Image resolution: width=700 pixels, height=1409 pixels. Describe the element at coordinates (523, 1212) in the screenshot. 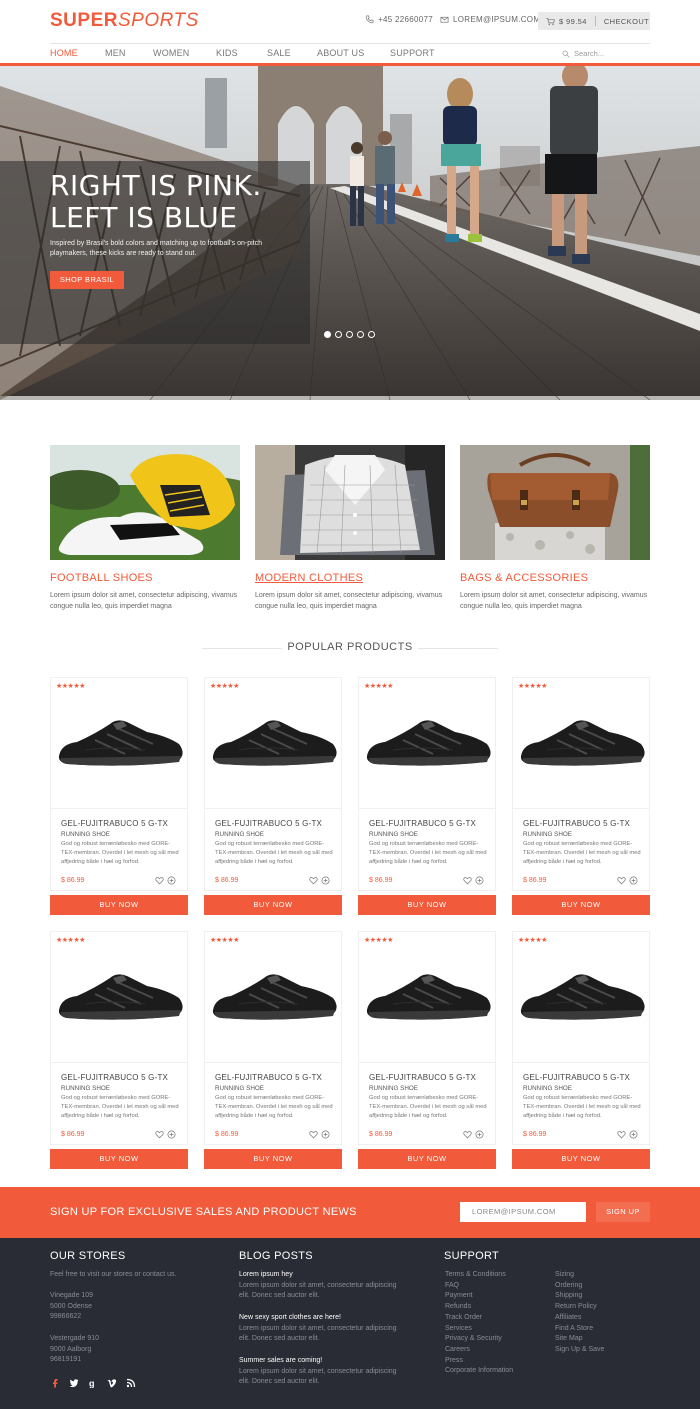

I see `newsletter-email-input: LOREM@IPSUM.COM` at that location.